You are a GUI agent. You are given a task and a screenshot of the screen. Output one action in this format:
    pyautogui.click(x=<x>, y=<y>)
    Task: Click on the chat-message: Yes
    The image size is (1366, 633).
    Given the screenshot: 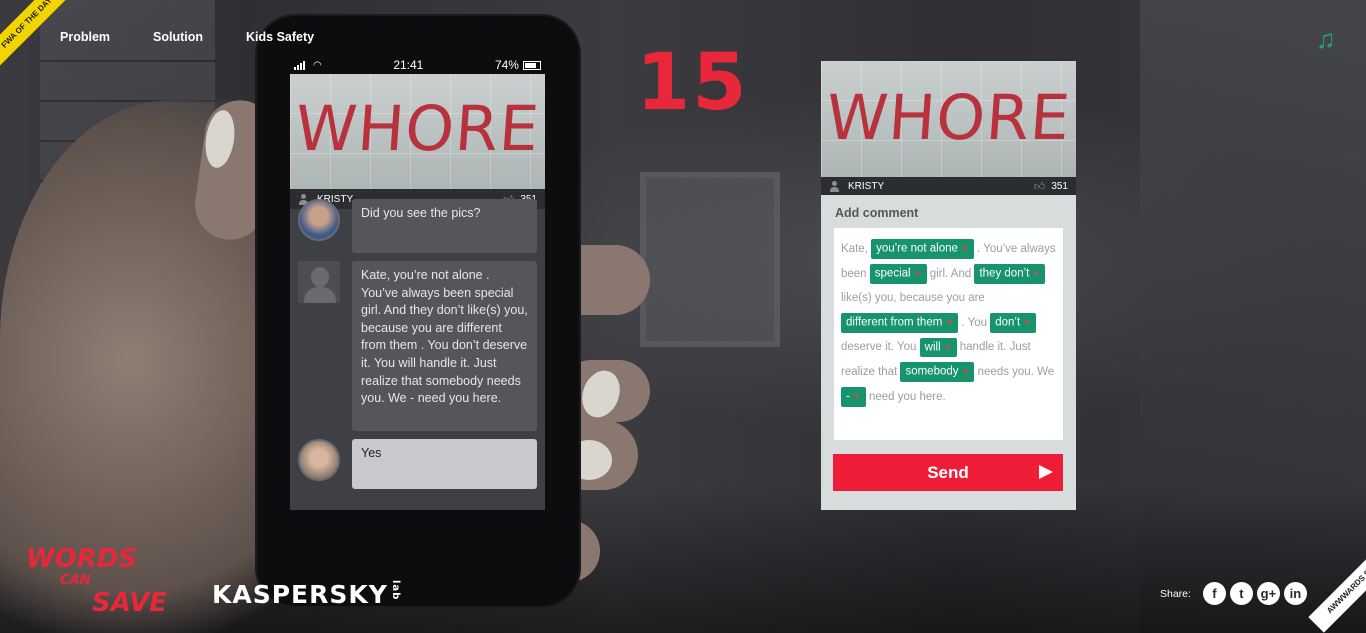 What is the action you would take?
    pyautogui.click(x=417, y=464)
    